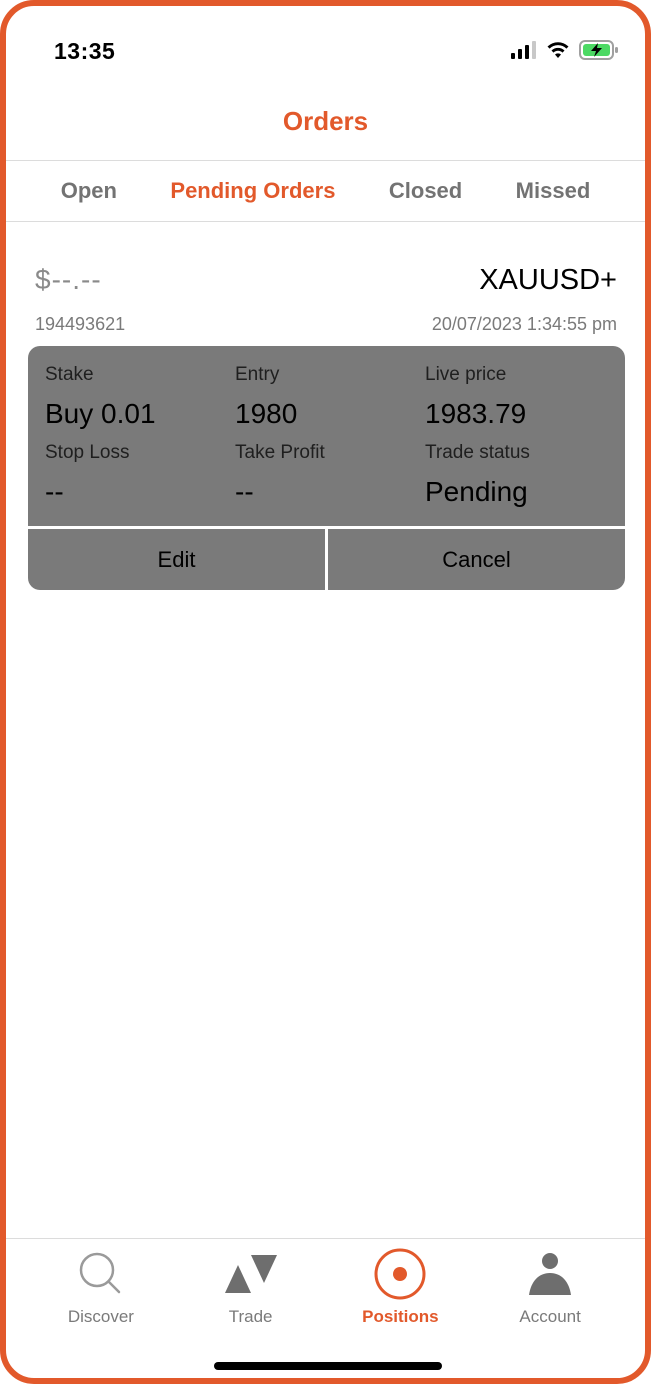 This screenshot has height=1384, width=651. I want to click on status-time: 13:35, so click(85, 51).